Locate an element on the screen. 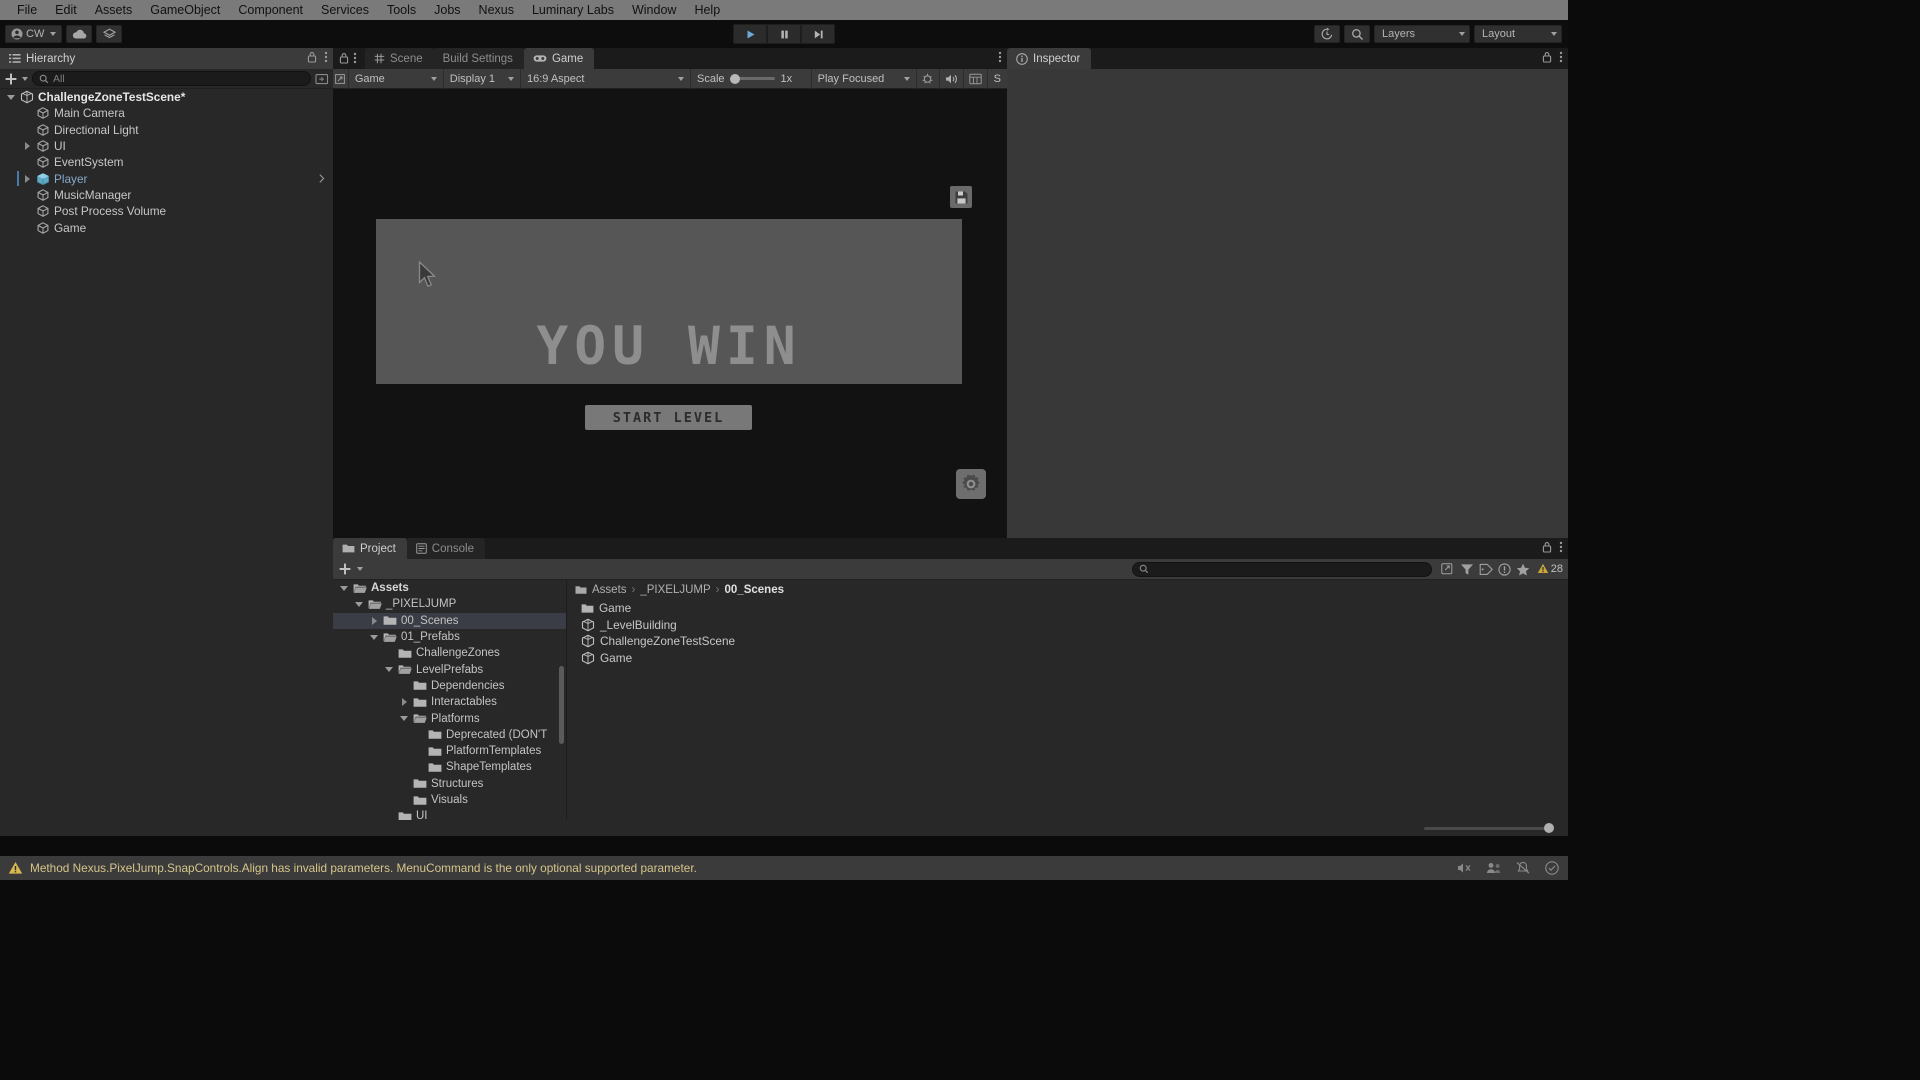 The height and width of the screenshot is (1080, 1920). play-button is located at coordinates (750, 34).